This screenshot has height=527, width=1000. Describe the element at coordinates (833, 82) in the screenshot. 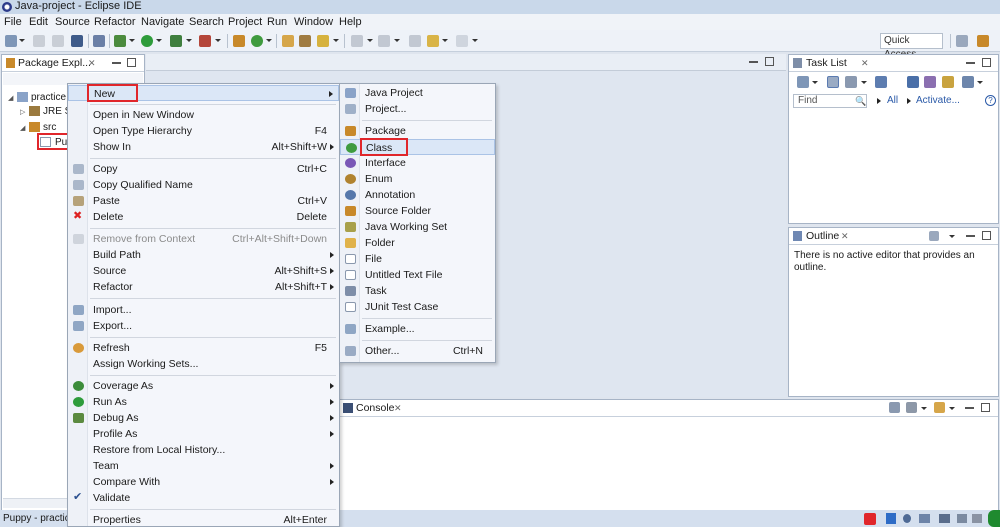

I see `categorize-icon` at that location.